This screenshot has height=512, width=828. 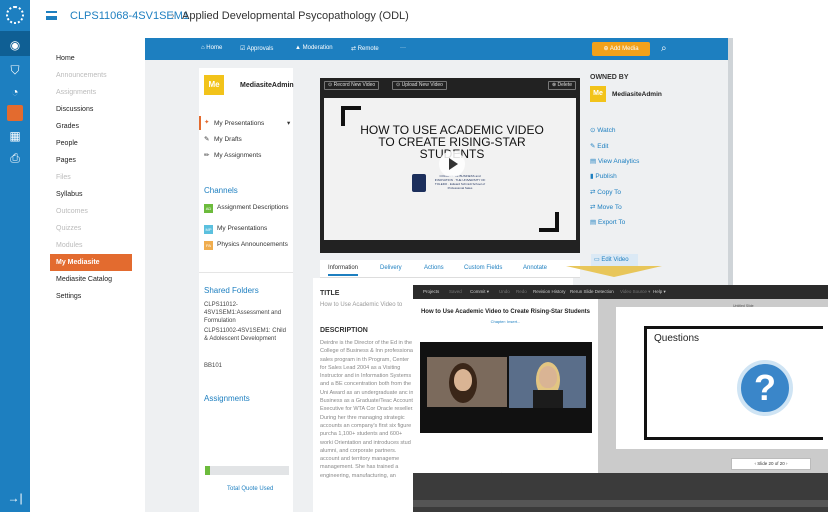 I want to click on tab-annotate: Annotate, so click(x=535, y=268).